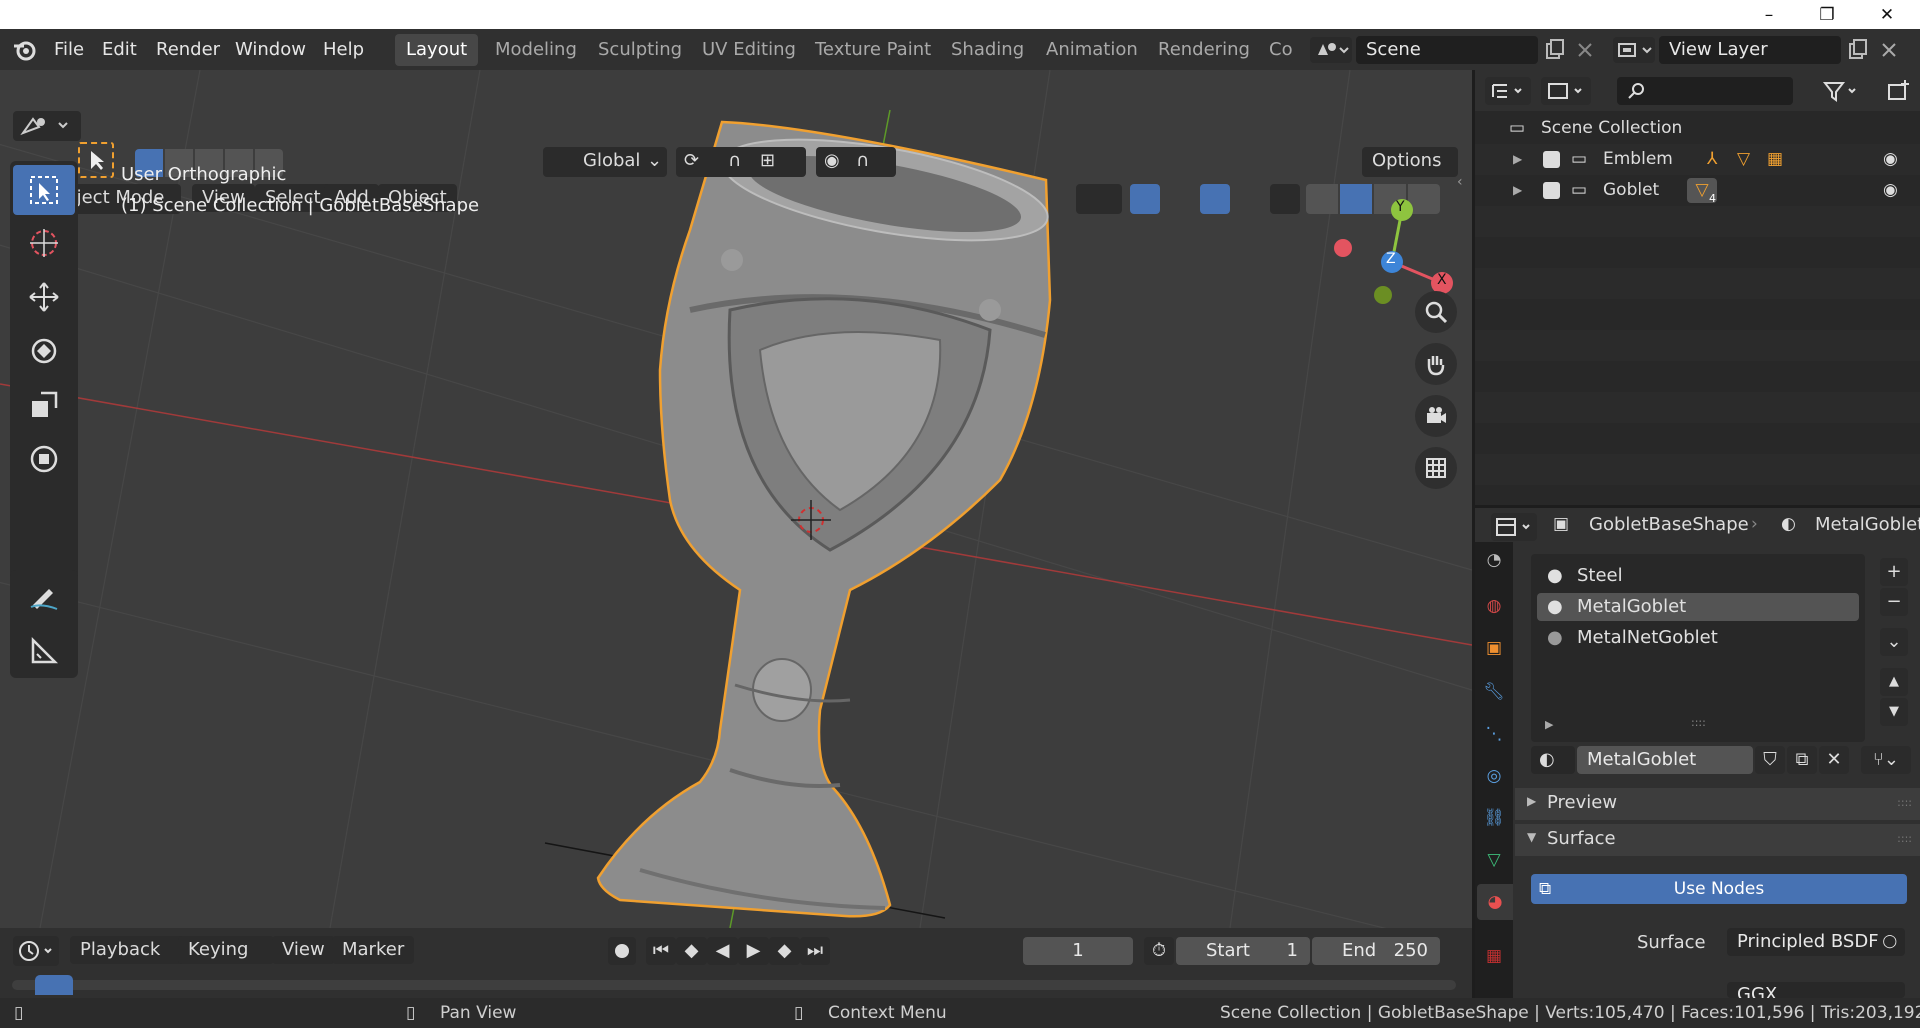  I want to click on slot-specials-icon: ⌄, so click(1894, 642).